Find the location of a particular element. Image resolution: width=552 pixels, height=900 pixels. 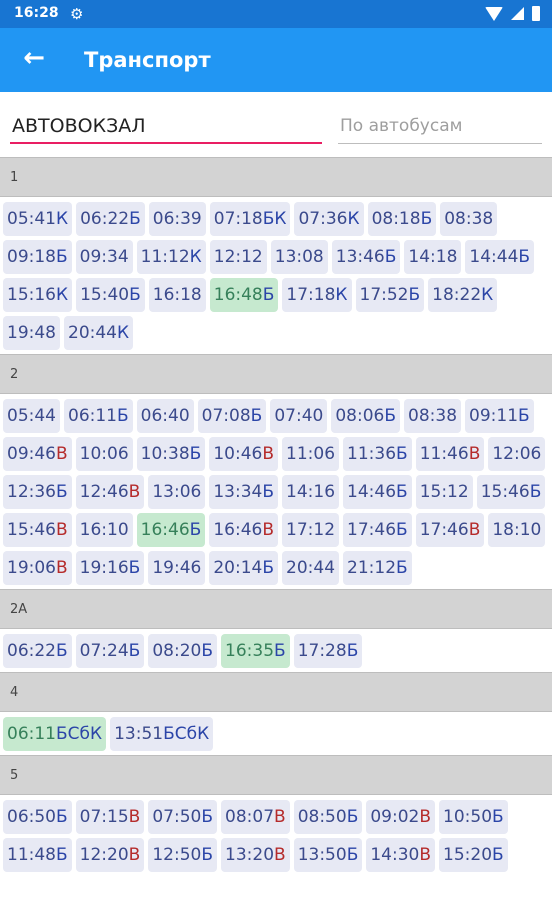

departure-chip: 17:46Б is located at coordinates (377, 530).